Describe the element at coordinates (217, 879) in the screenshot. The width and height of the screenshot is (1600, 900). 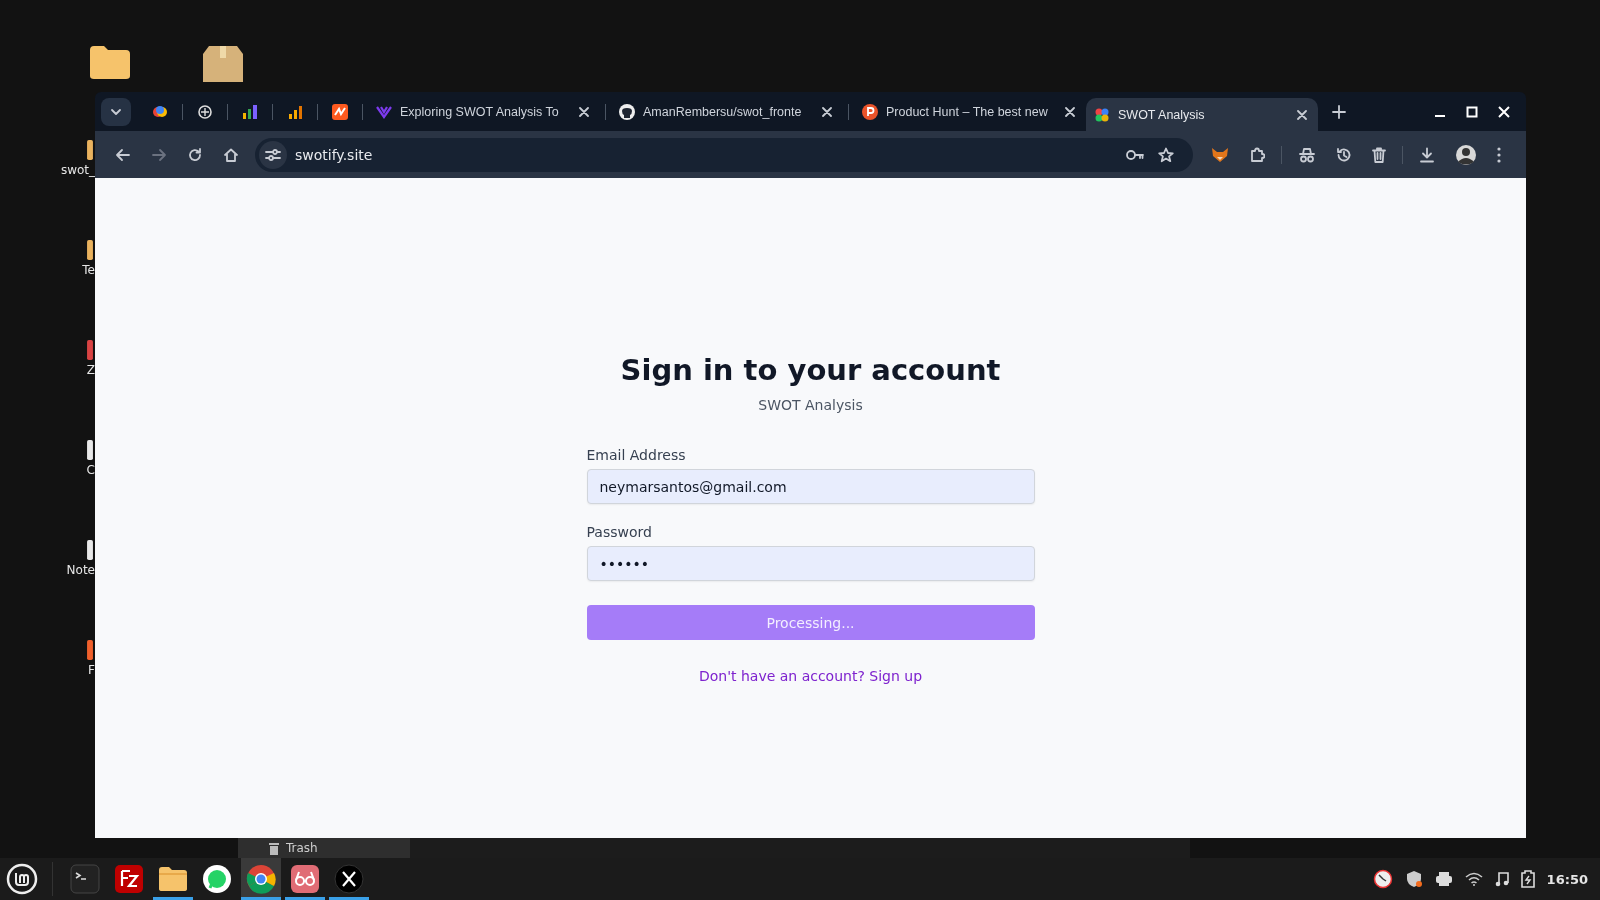
I see `chat-bubble-icon` at that location.